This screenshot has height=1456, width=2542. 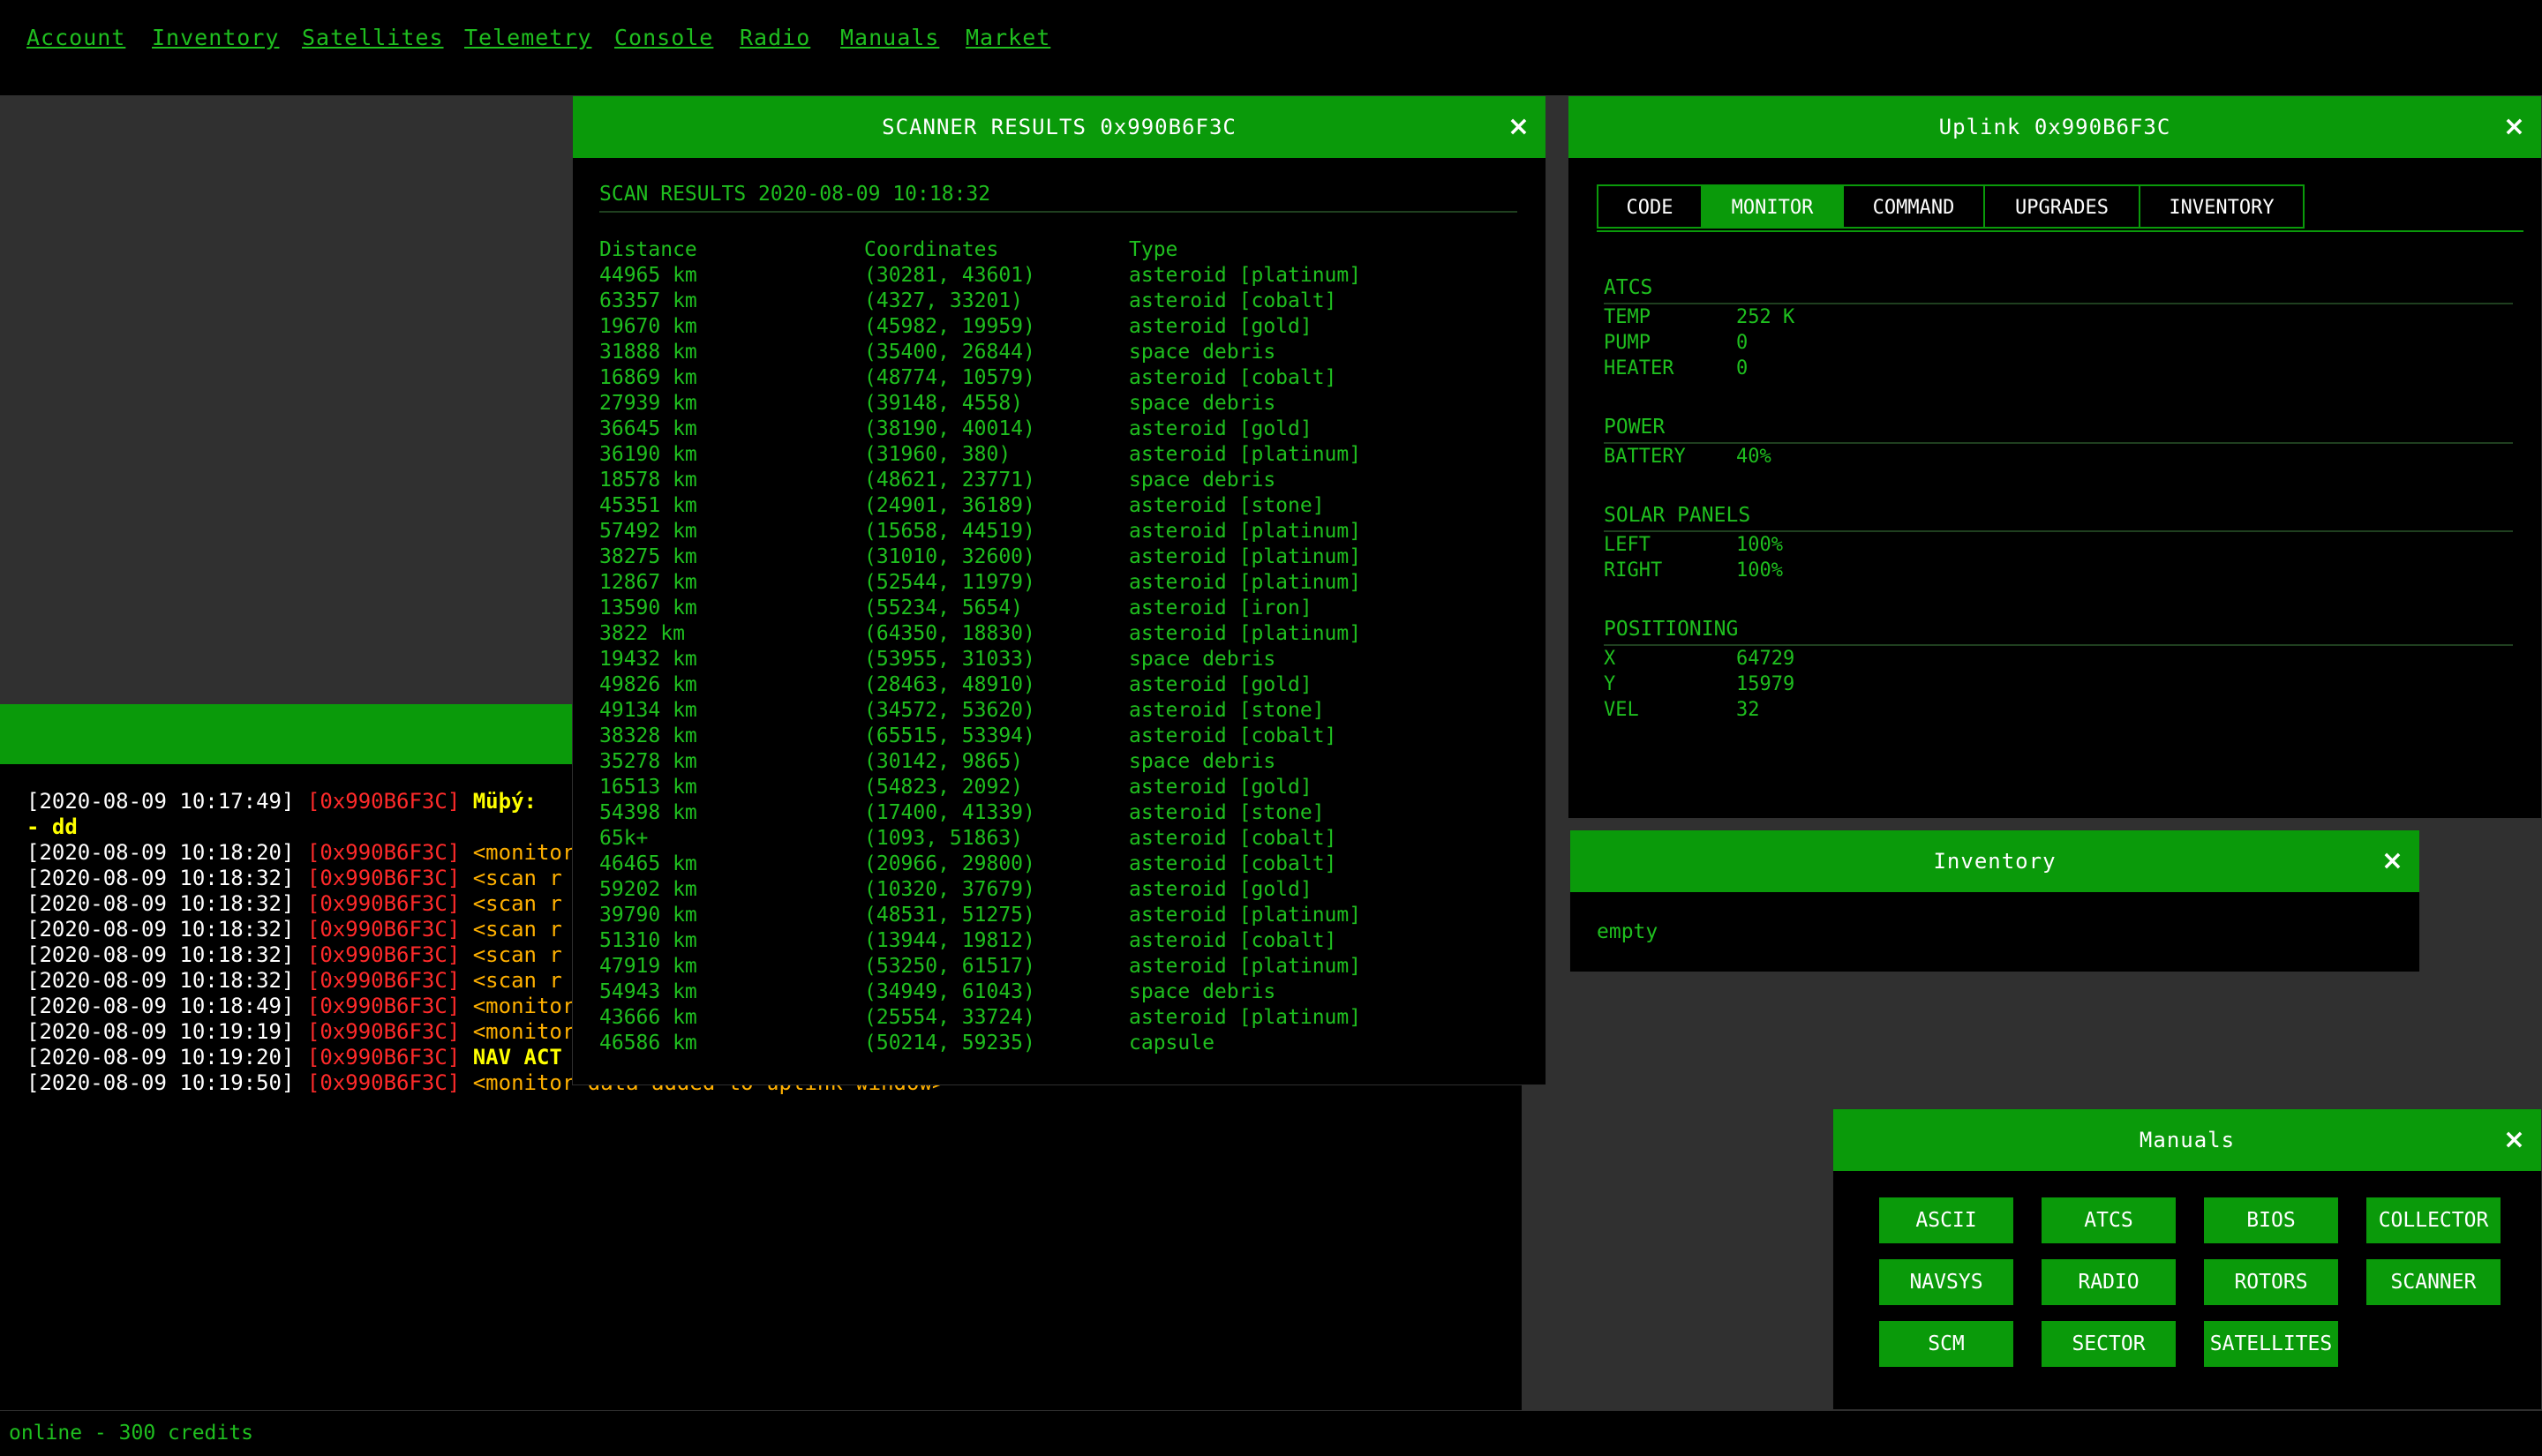 What do you see at coordinates (527, 37) in the screenshot?
I see `nav-link-telemetry: Telemetry` at bounding box center [527, 37].